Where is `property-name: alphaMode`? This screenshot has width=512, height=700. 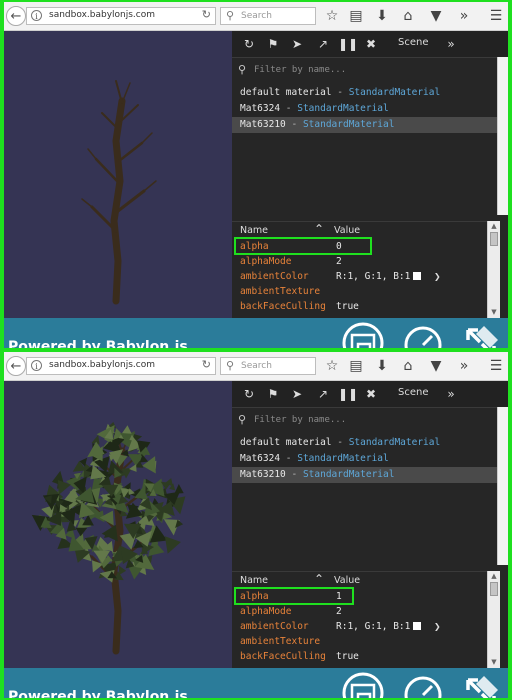
property-name: alphaMode is located at coordinates (266, 261).